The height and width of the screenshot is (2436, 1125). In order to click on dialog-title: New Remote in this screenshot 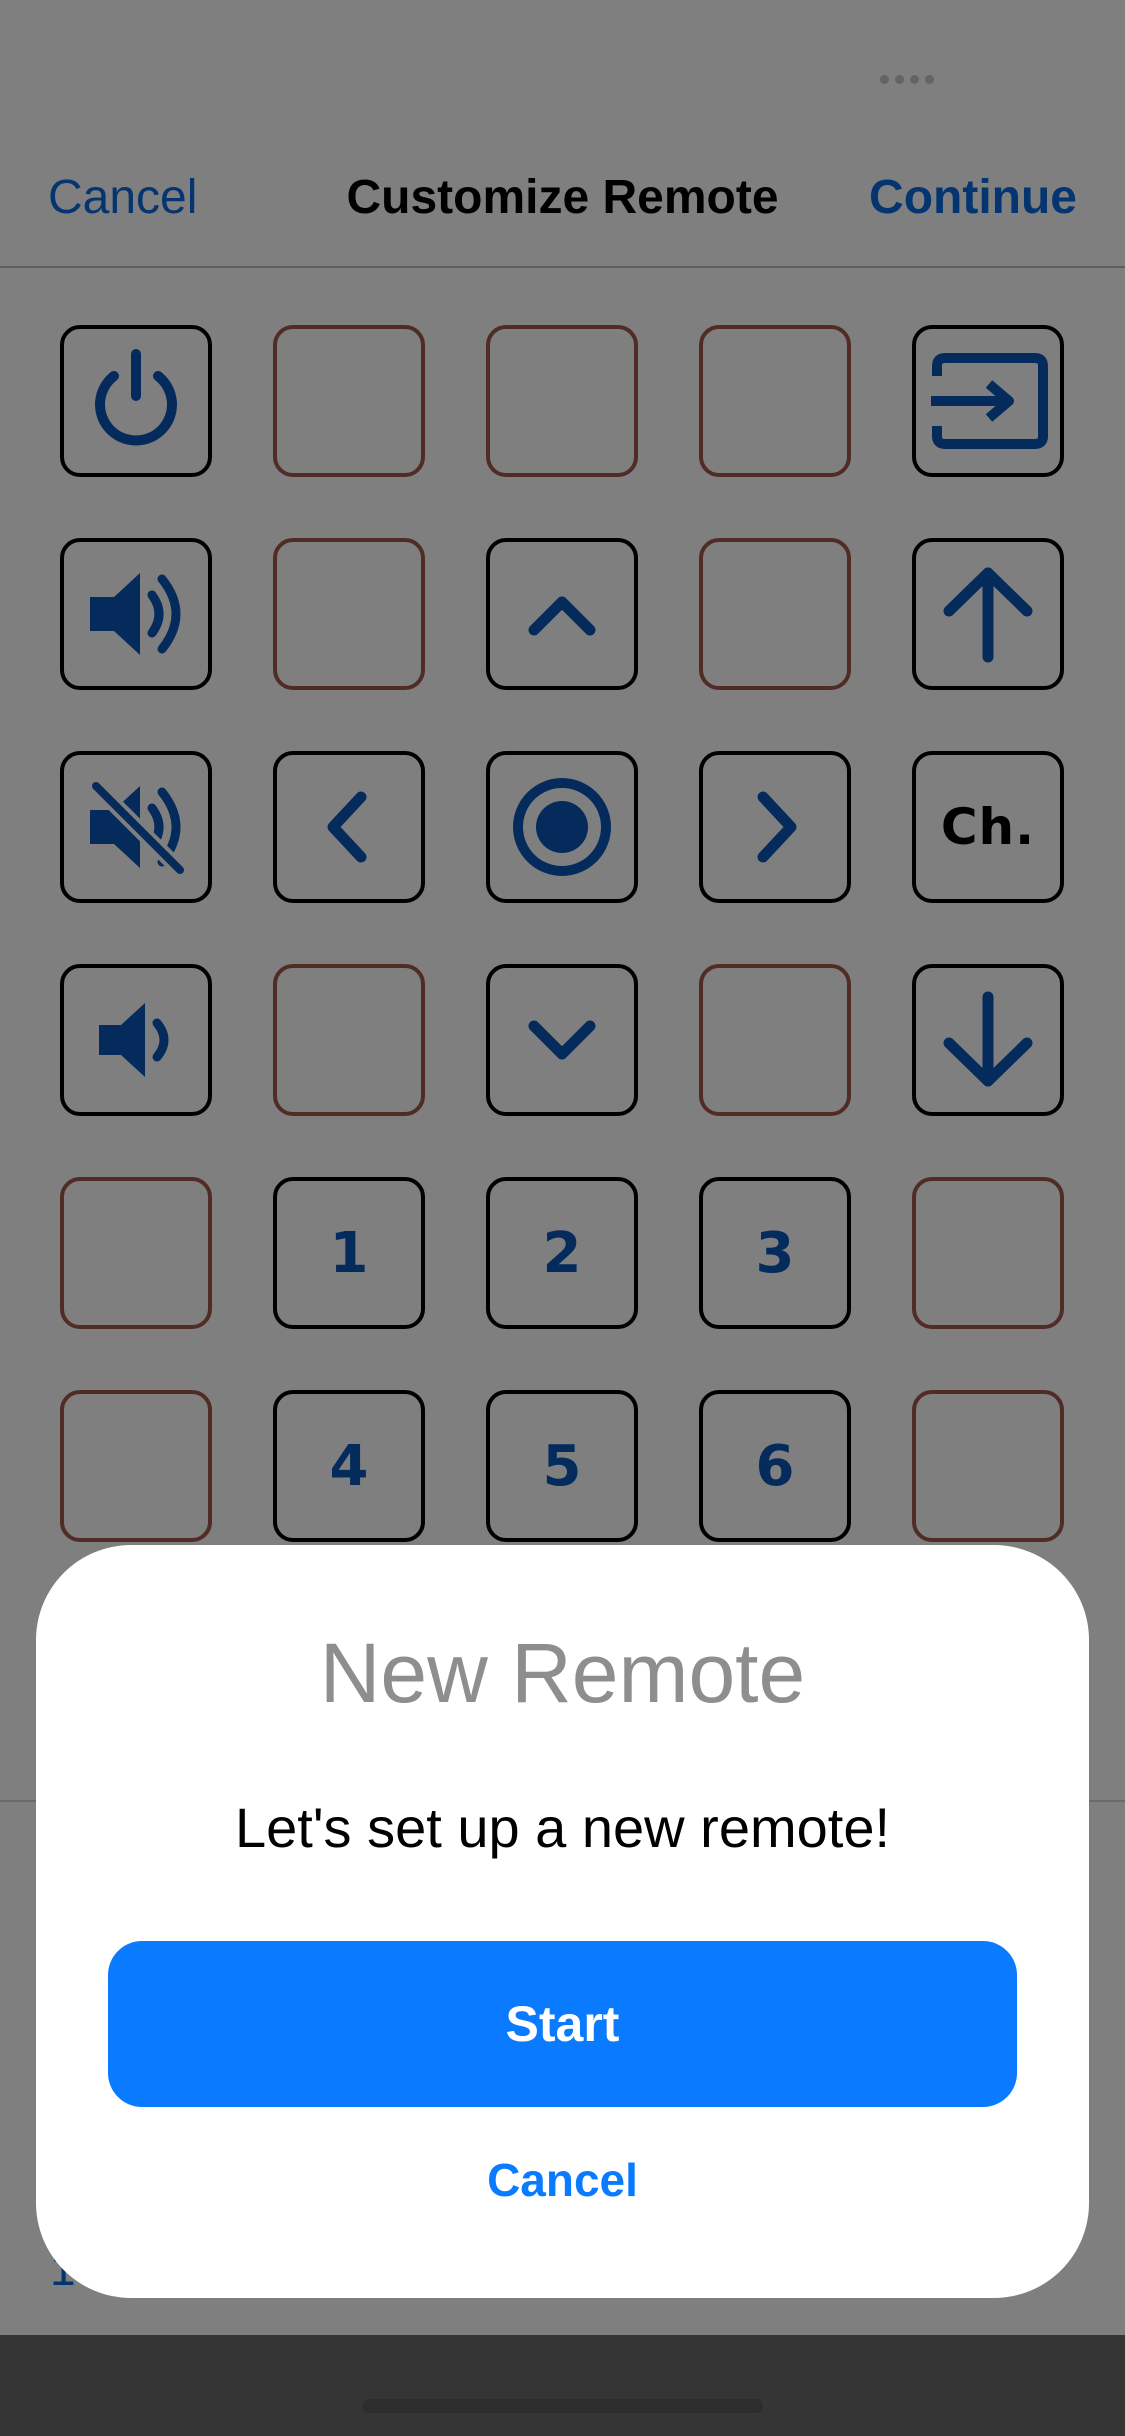, I will do `click(562, 1673)`.